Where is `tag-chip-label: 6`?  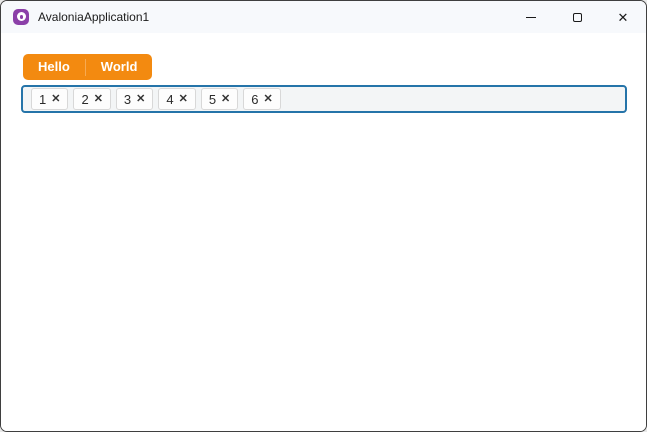 tag-chip-label: 6 is located at coordinates (255, 99).